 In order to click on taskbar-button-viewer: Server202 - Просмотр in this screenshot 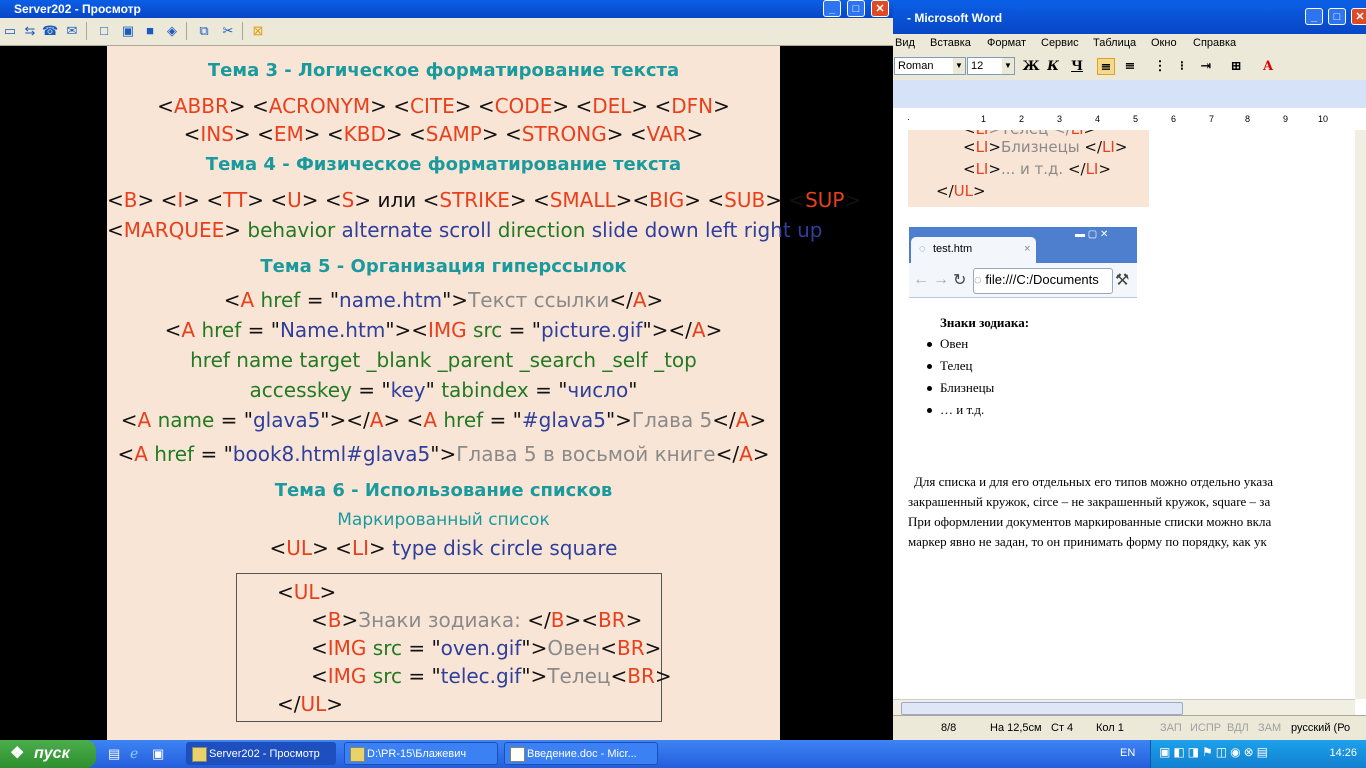, I will do `click(261, 753)`.